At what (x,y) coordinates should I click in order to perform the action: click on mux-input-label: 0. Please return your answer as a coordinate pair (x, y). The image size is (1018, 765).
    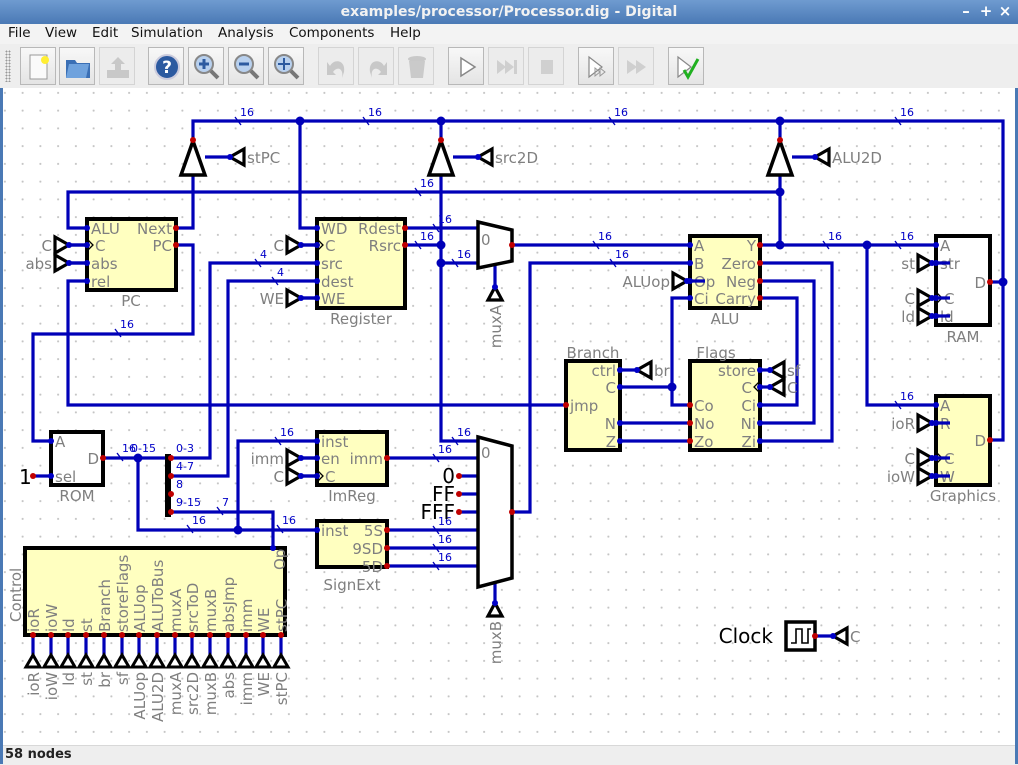
    Looking at the image, I should click on (486, 453).